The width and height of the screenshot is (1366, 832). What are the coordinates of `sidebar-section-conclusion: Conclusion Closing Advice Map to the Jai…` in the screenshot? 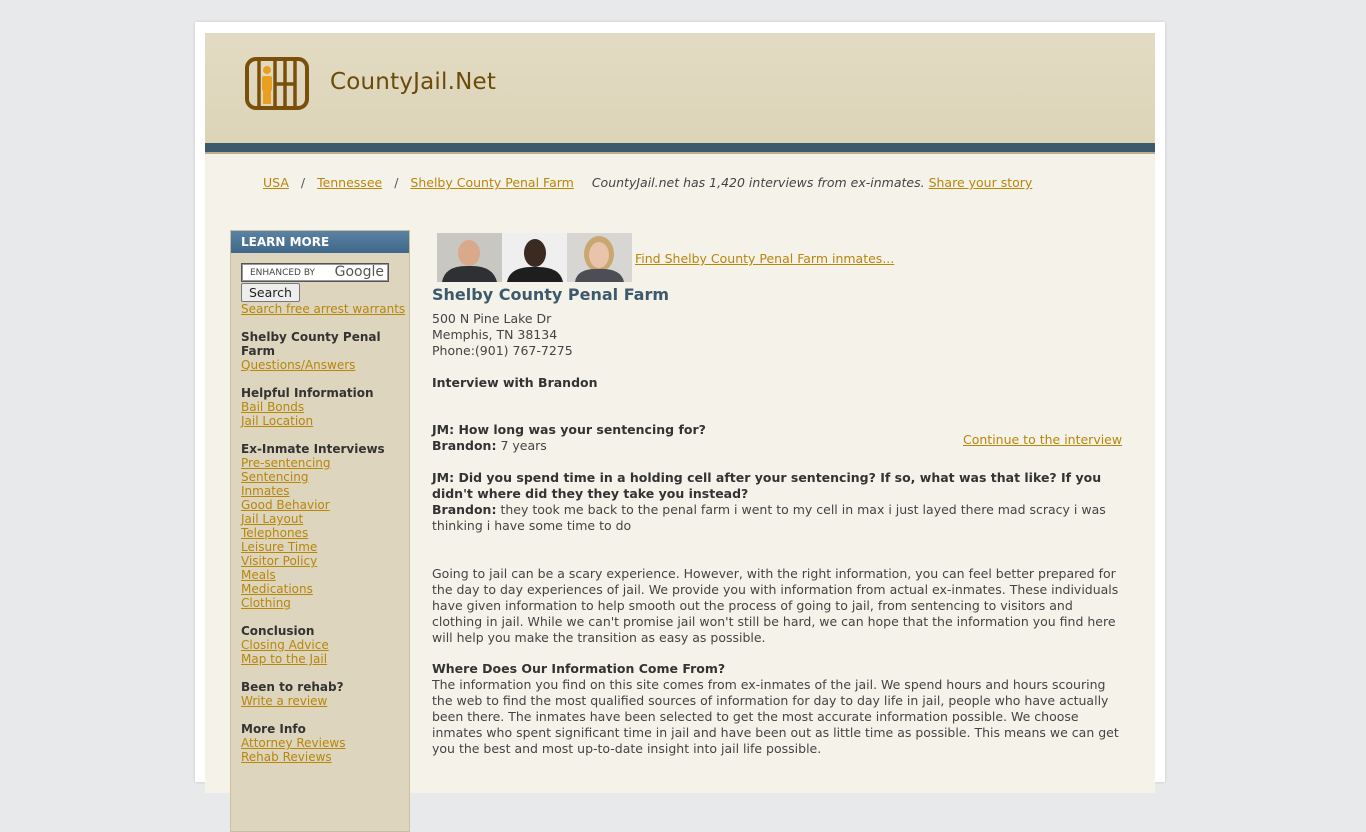 It's located at (320, 645).